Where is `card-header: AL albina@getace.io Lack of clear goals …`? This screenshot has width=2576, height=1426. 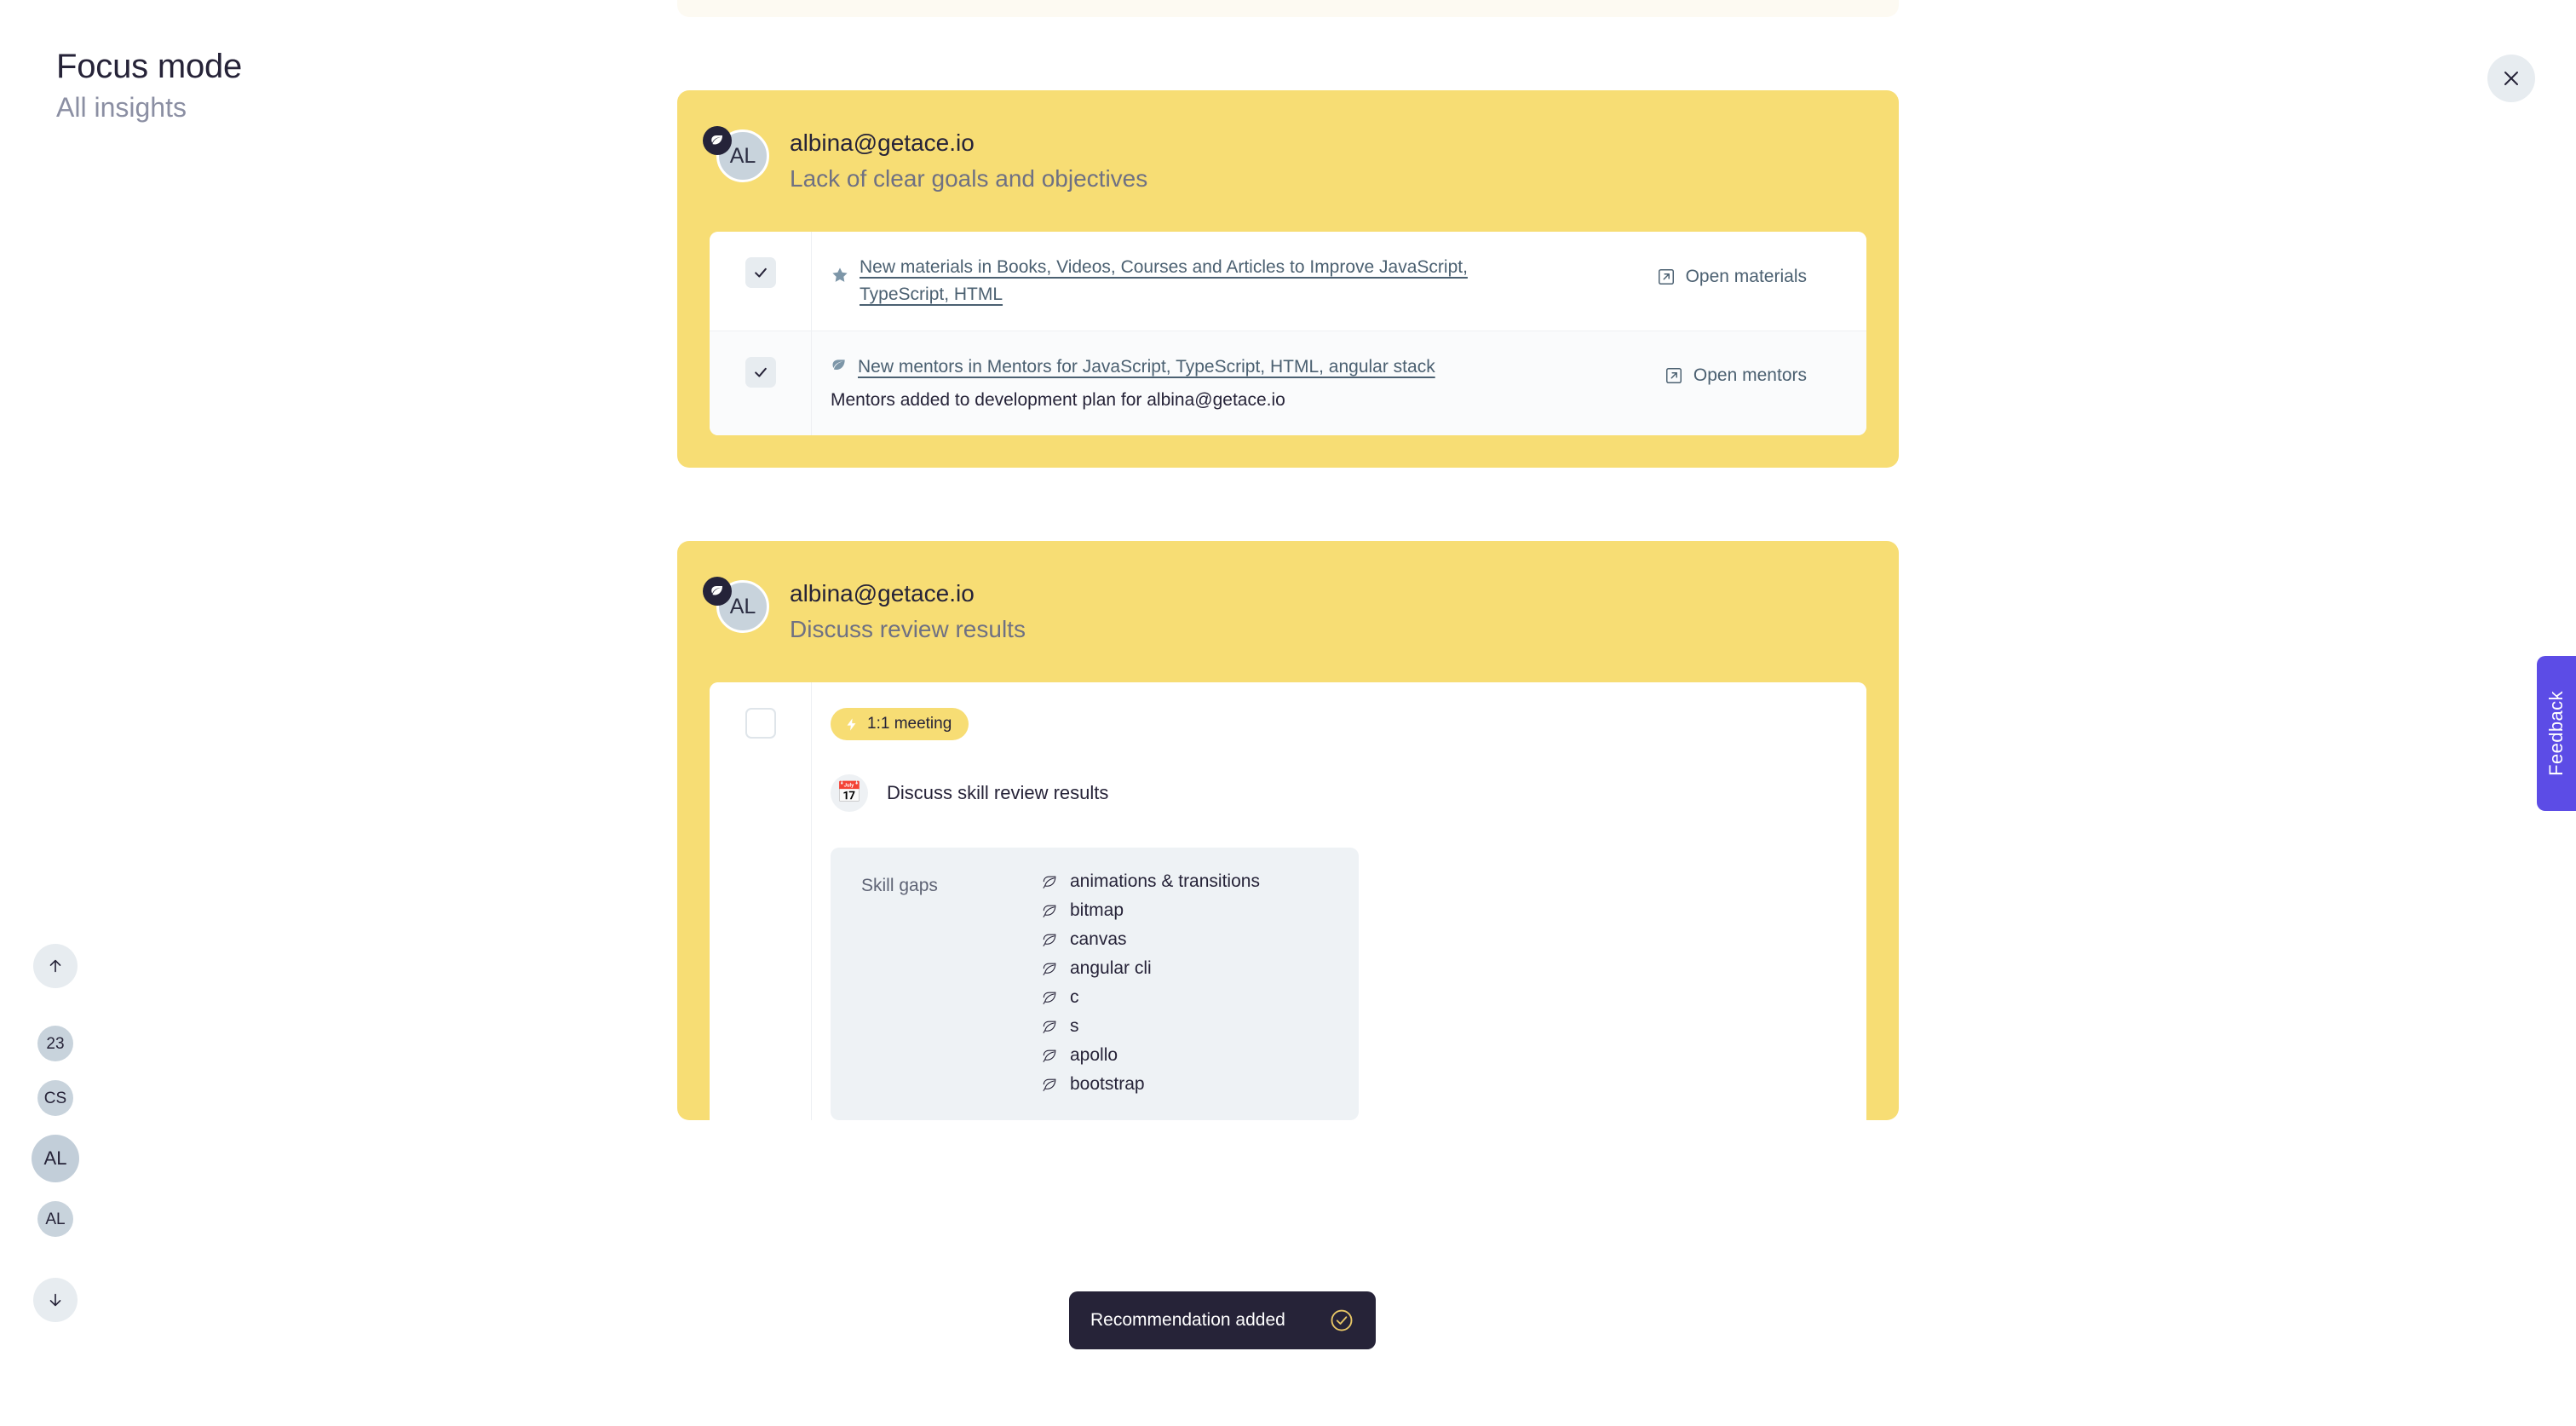
card-header: AL albina@getace.io Lack of clear goals … is located at coordinates (1288, 142).